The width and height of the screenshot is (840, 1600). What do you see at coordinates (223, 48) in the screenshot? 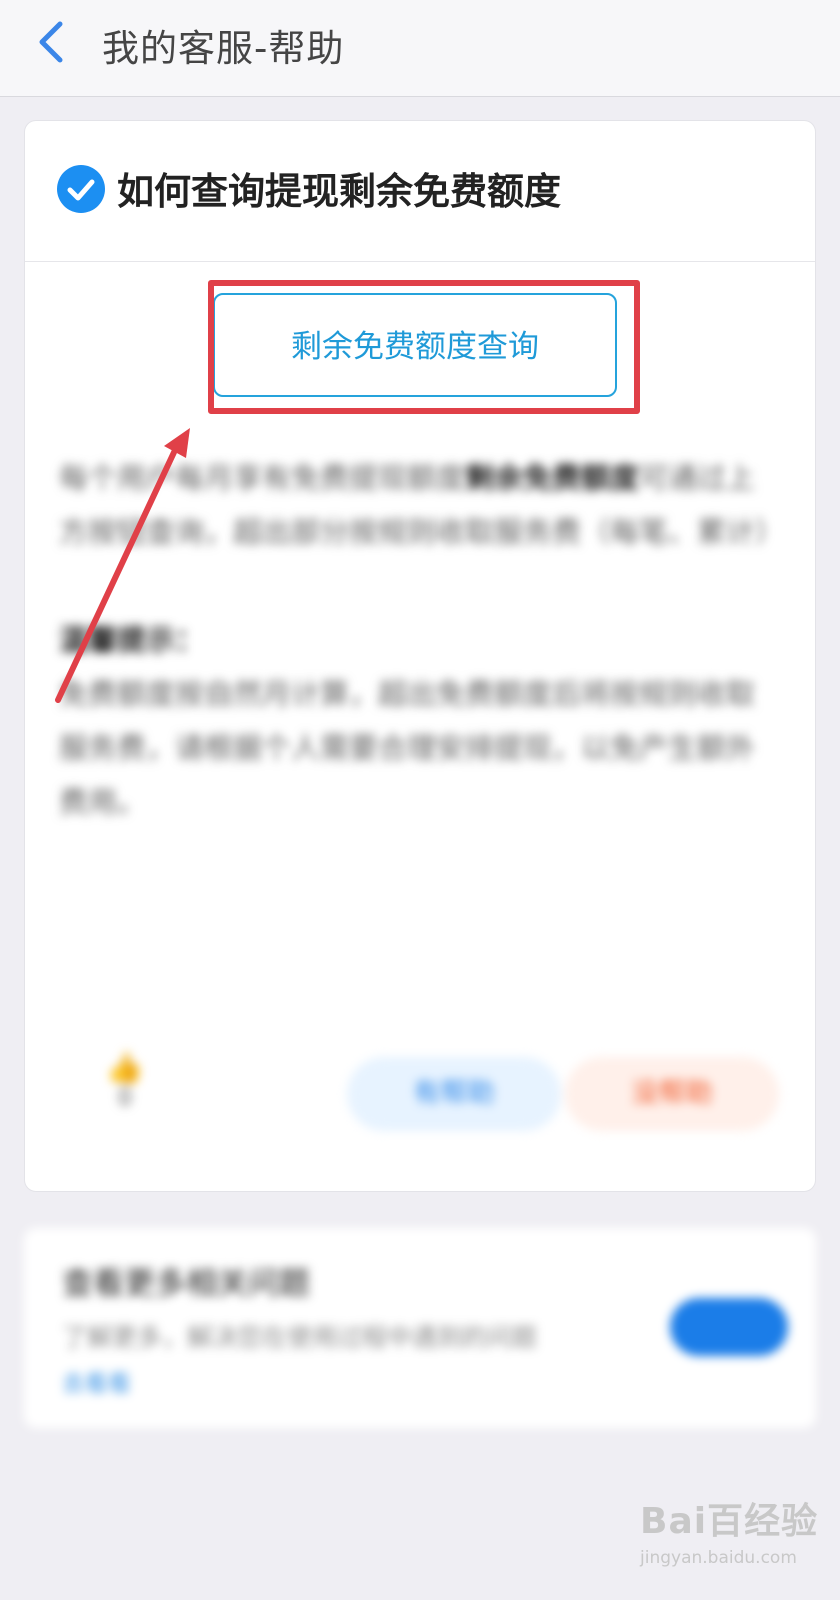
I see `page-title: 我的客服-帮助` at bounding box center [223, 48].